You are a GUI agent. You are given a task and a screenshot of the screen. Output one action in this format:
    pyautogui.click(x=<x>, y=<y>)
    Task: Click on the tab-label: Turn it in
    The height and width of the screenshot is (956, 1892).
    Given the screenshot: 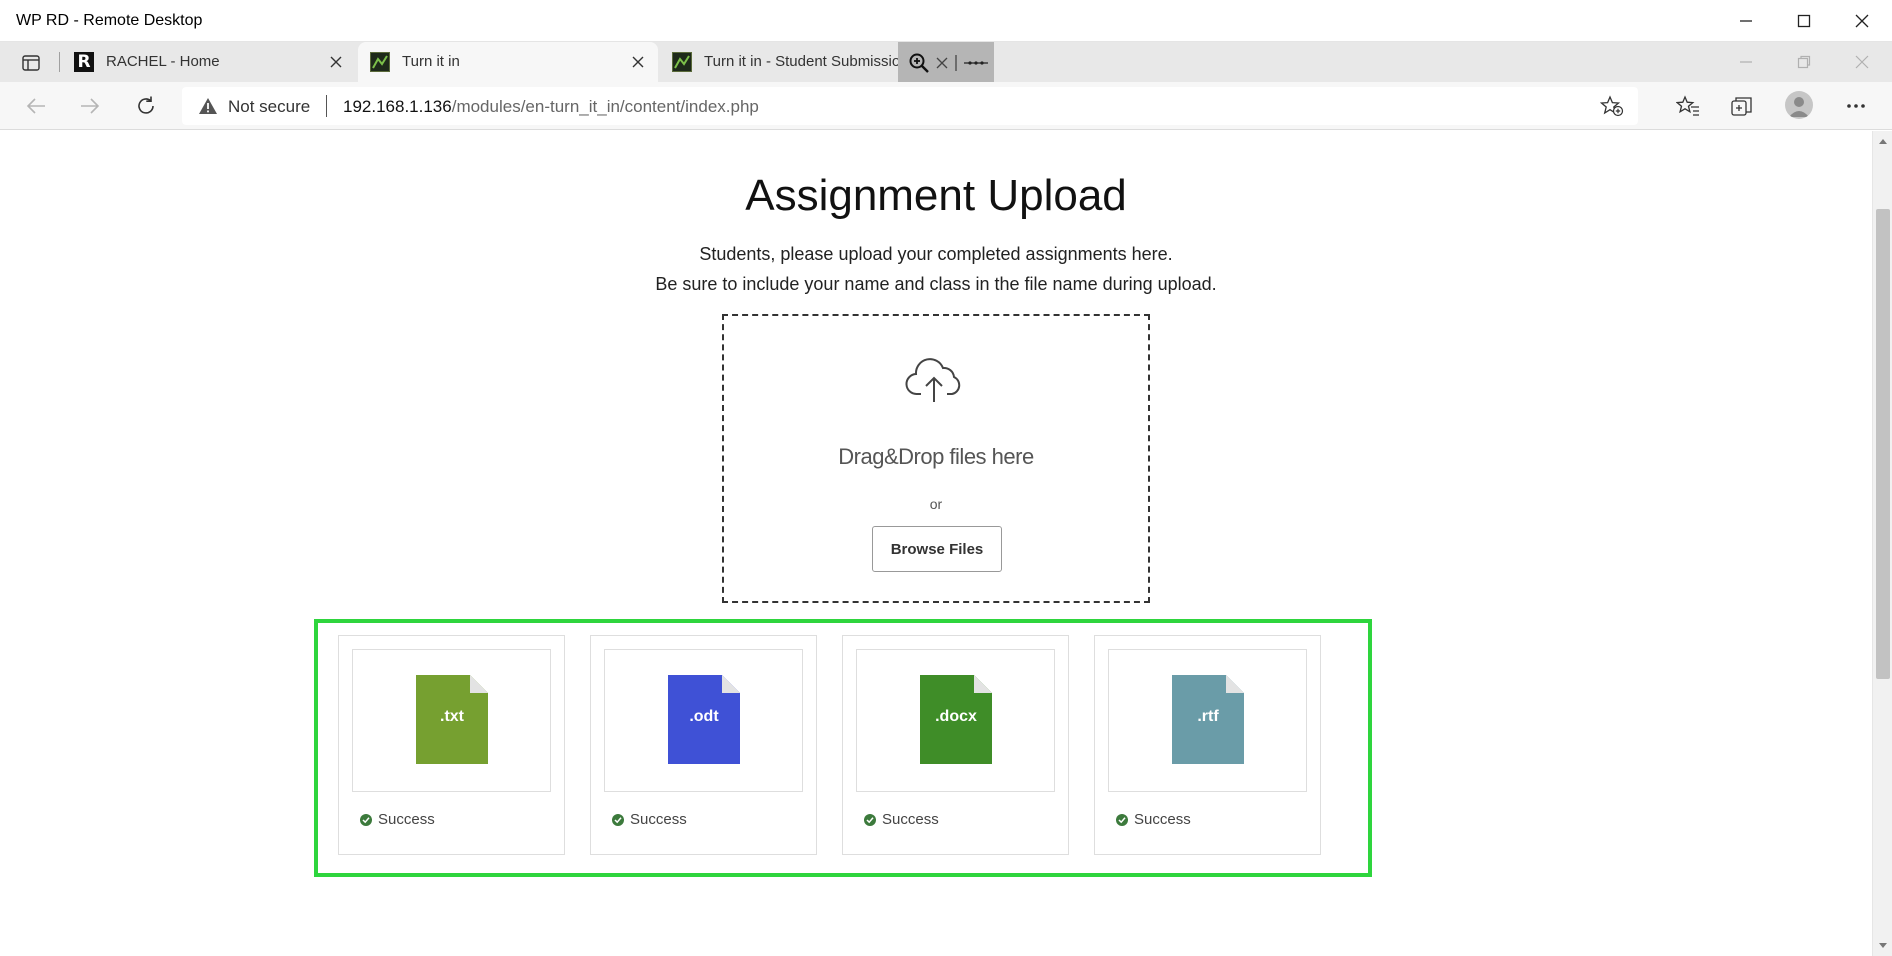 What is the action you would take?
    pyautogui.click(x=431, y=61)
    